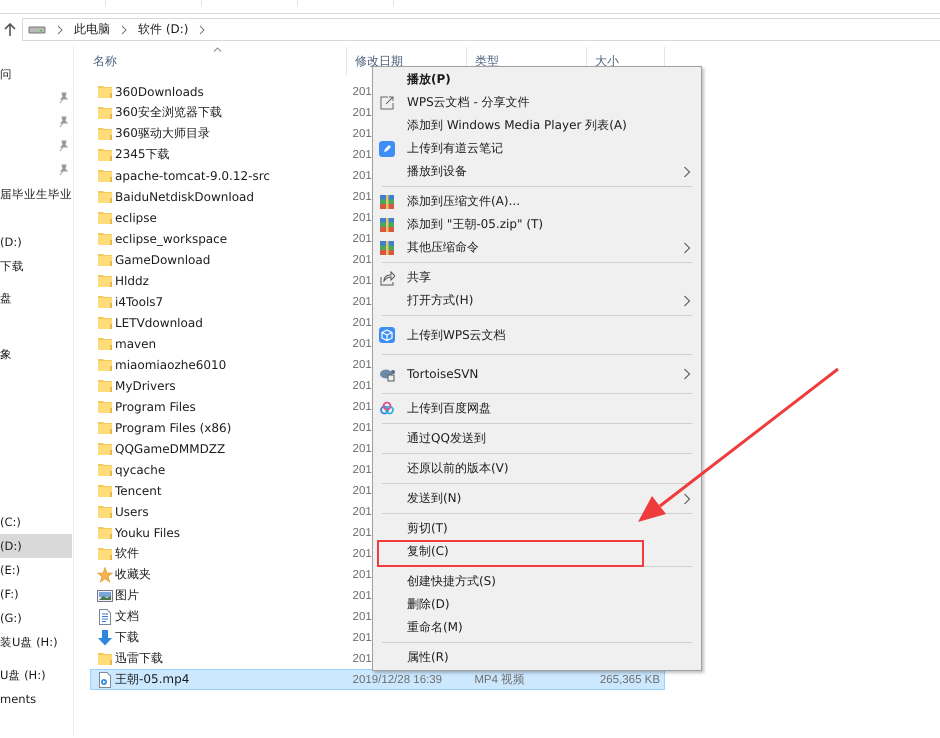 The height and width of the screenshot is (738, 940). Describe the element at coordinates (397, 680) in the screenshot. I see `file-date: 2019/12/28 16:39` at that location.